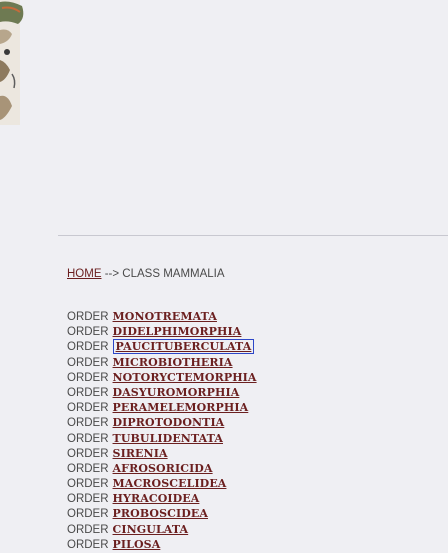  I want to click on order-link-proboscidea: PROBOSCIDEA, so click(160, 513).